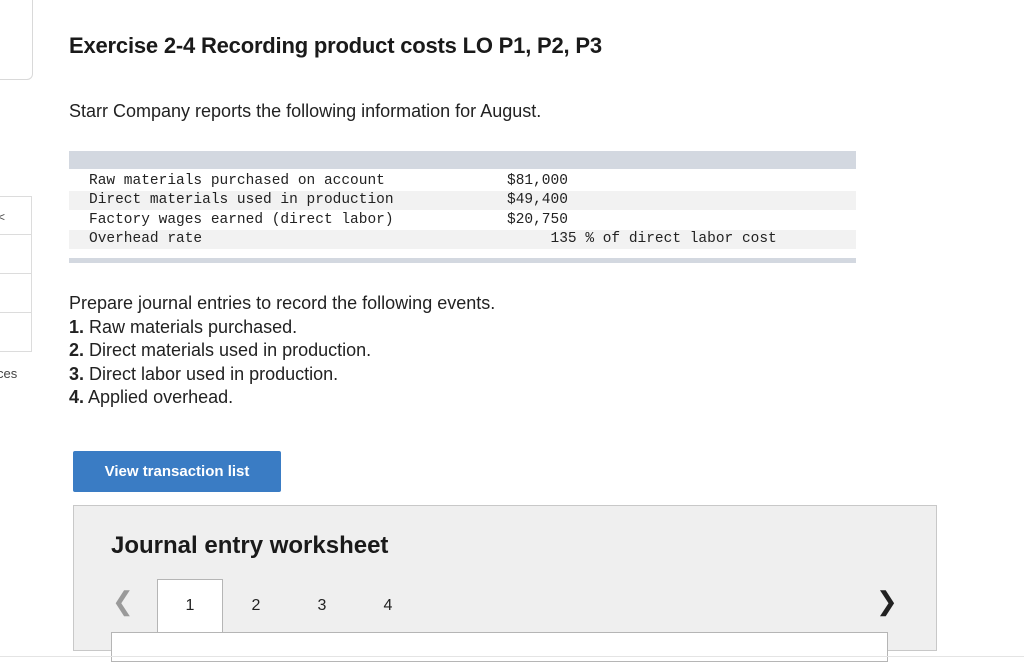  I want to click on worksheet-tab-1: 1, so click(190, 605).